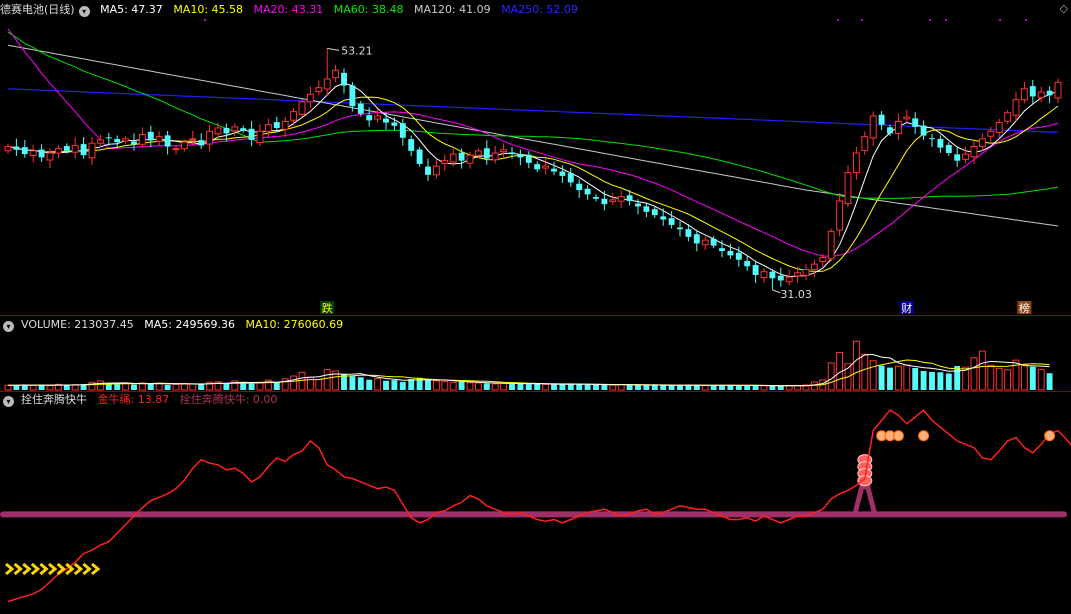 The width and height of the screenshot is (1071, 614). I want to click on chart-title: 德赛电池(日线), so click(37, 9).